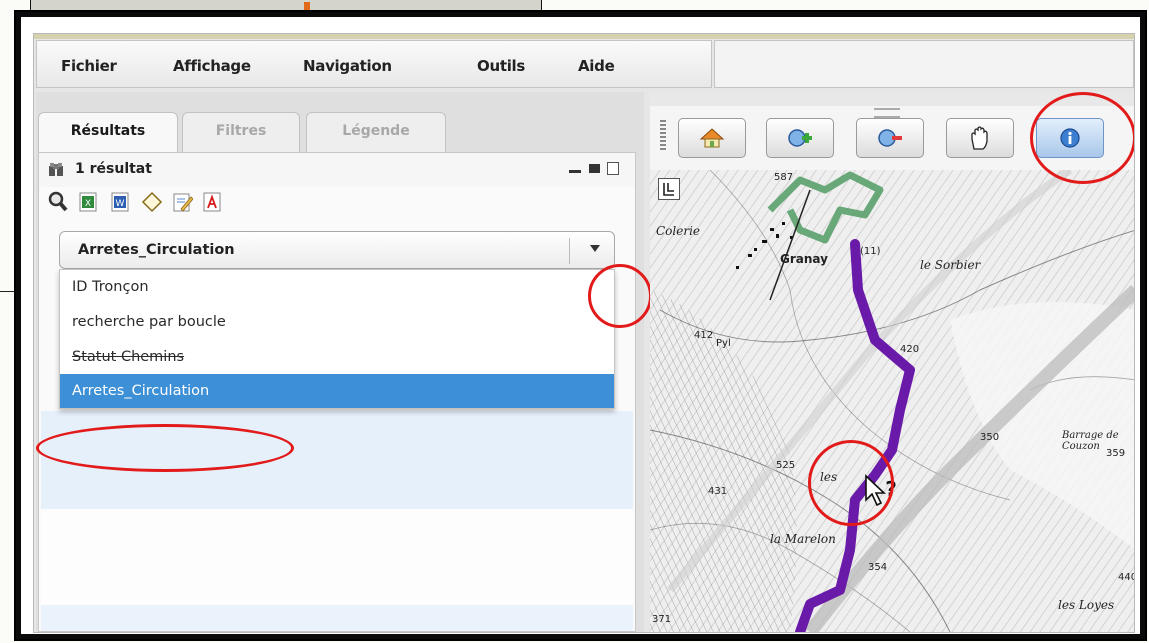 The height and width of the screenshot is (643, 1149). Describe the element at coordinates (337, 322) in the screenshot. I see `option-recherche-par-boucle: recherche par boucle` at that location.